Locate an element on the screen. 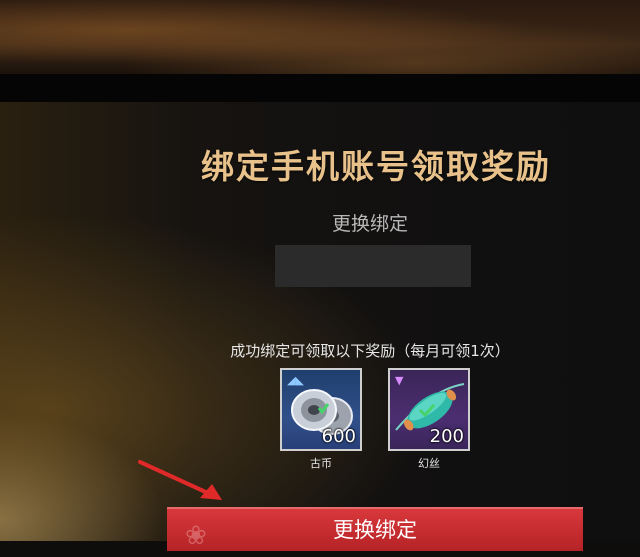 This screenshot has height=557, width=640. reward-description: 成功绑定可领取以下奖励（每月可领1次） is located at coordinates (370, 351).